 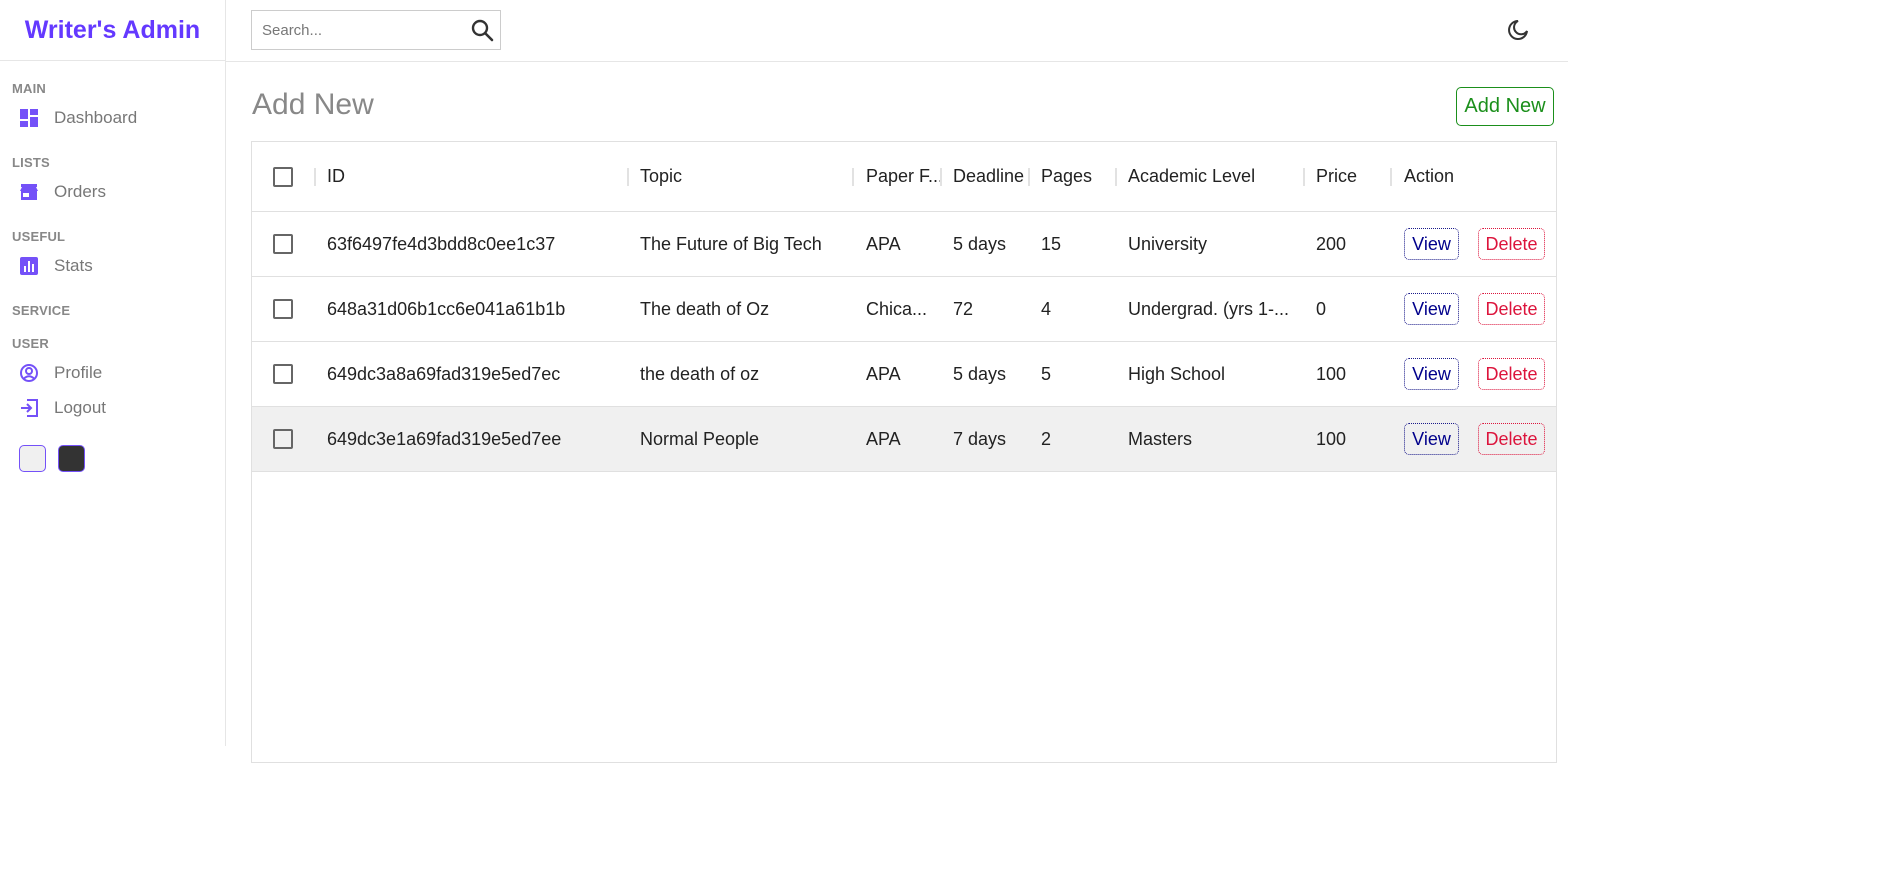 What do you see at coordinates (29, 117) in the screenshot?
I see `dashboard-icon` at bounding box center [29, 117].